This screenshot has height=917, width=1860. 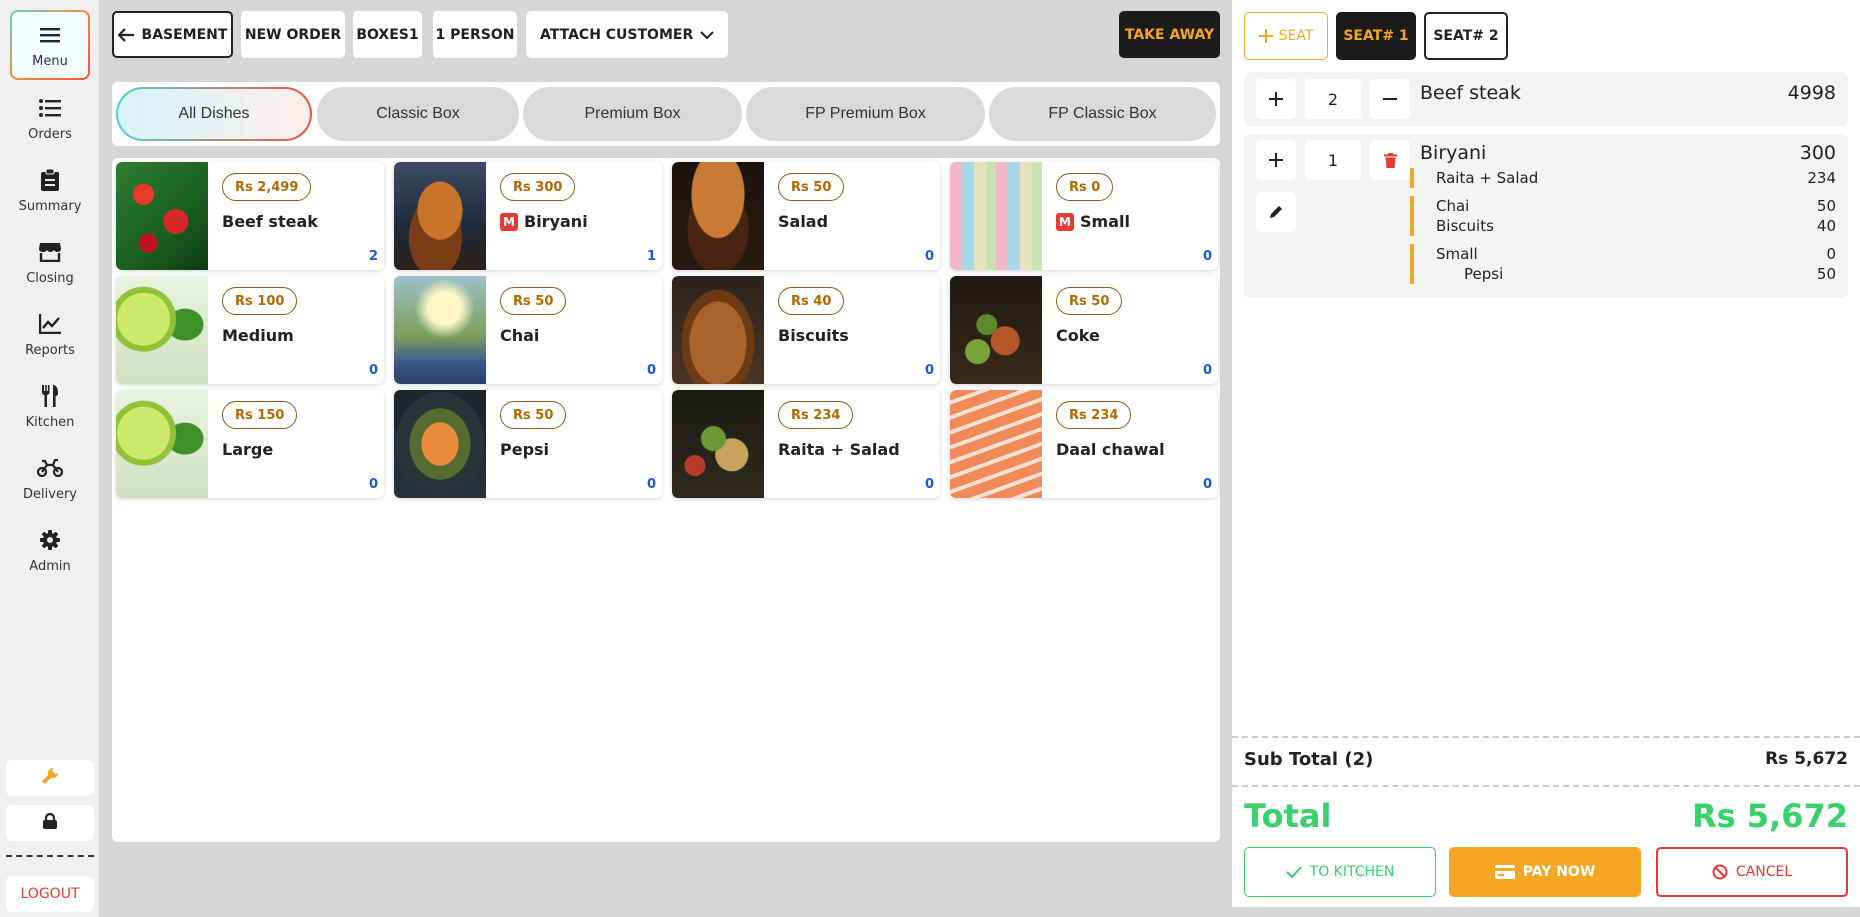 I want to click on dish-card: Rs 40 Biscuits 0, so click(x=806, y=330).